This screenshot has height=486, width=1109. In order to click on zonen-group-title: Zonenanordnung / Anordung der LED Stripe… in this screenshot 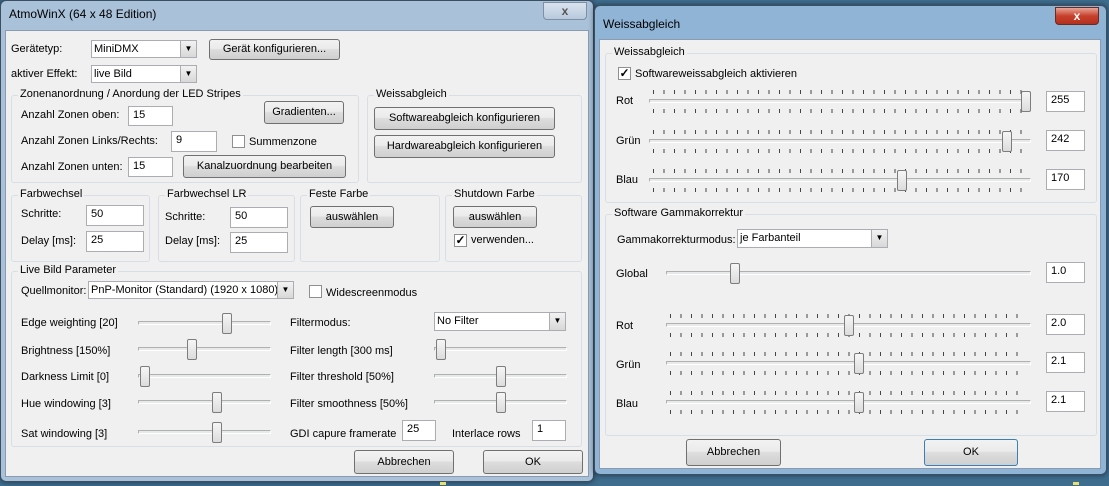, I will do `click(130, 94)`.